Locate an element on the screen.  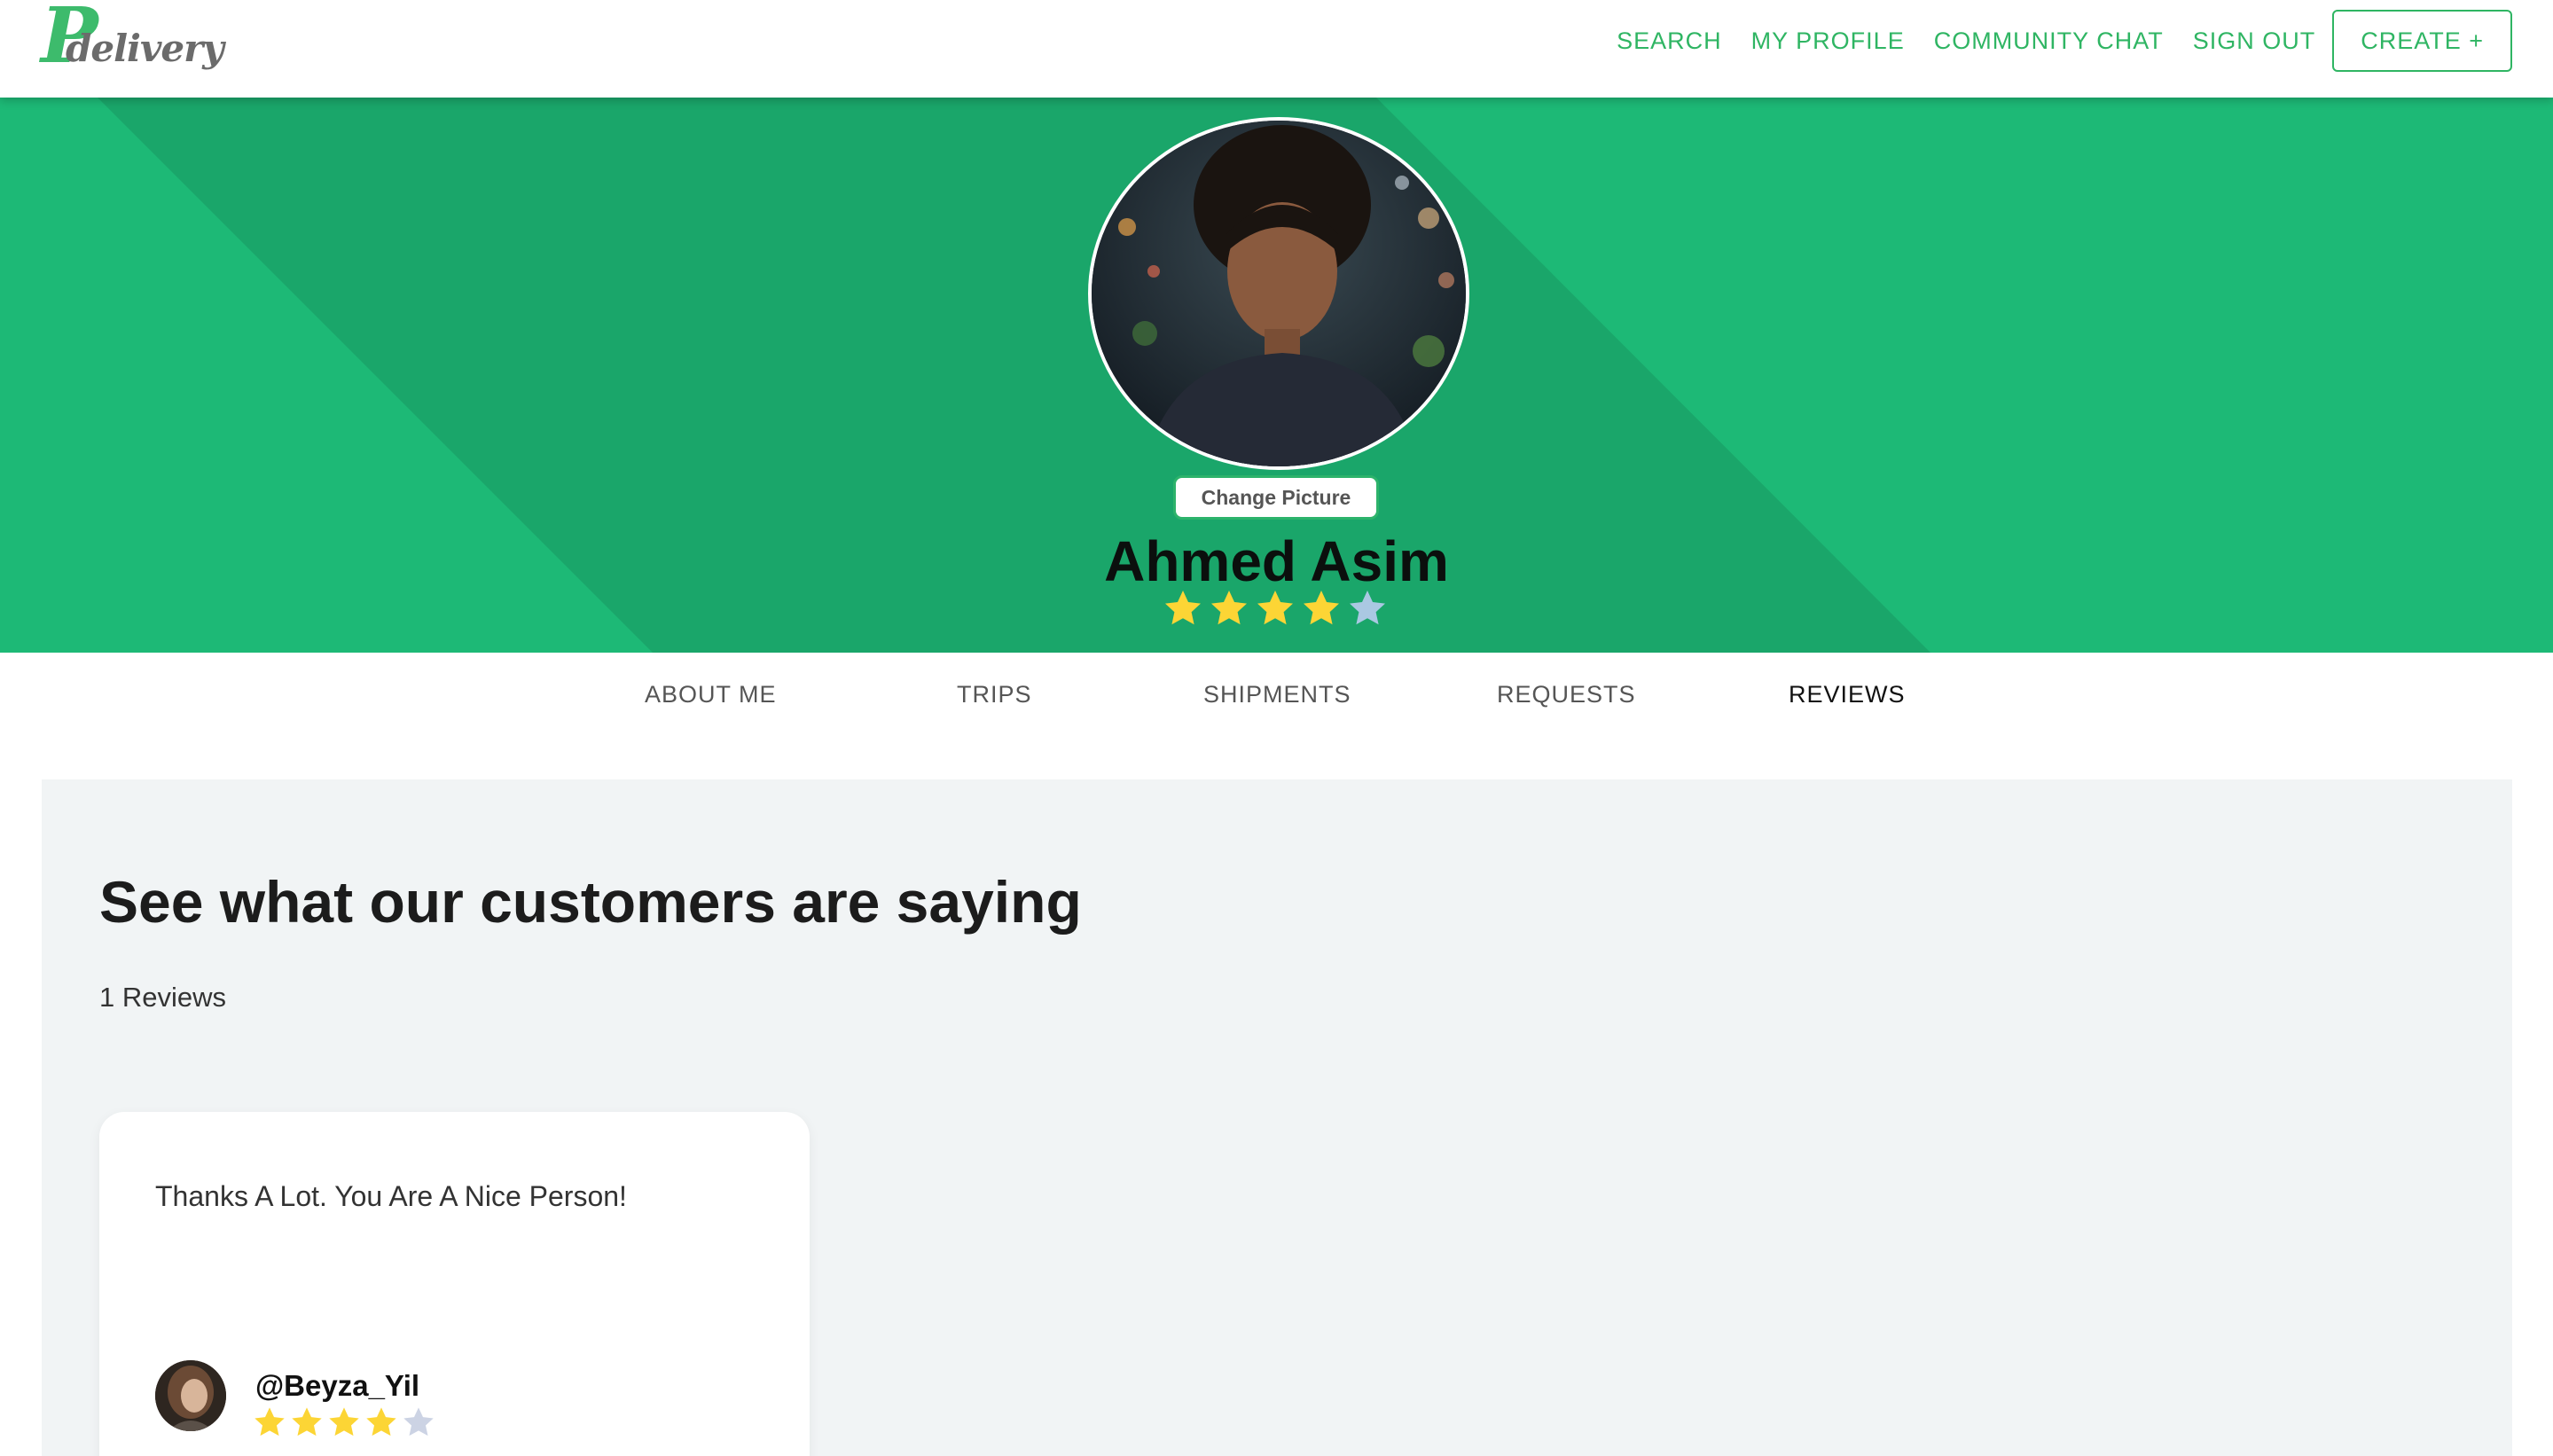
tab-trips: TRIPS is located at coordinates (995, 694).